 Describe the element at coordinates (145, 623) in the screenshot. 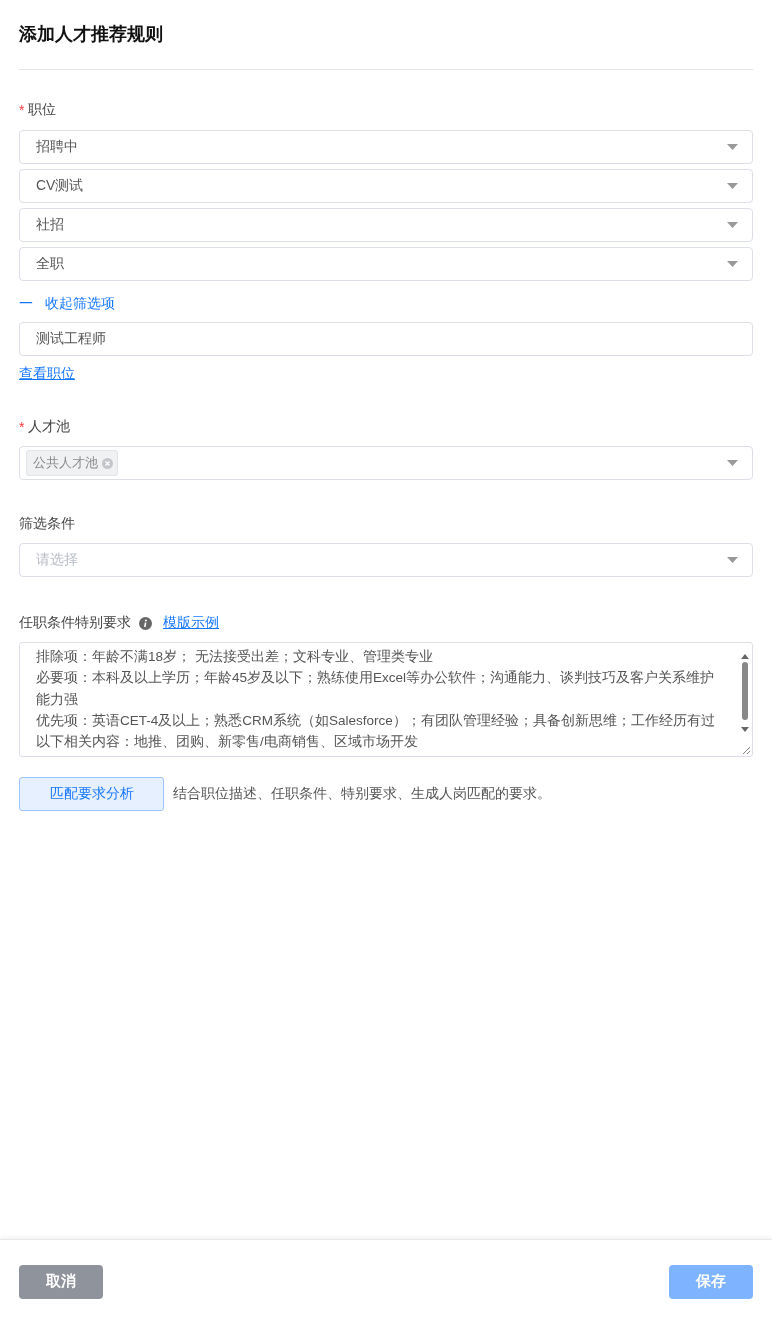

I see `info-icon` at that location.